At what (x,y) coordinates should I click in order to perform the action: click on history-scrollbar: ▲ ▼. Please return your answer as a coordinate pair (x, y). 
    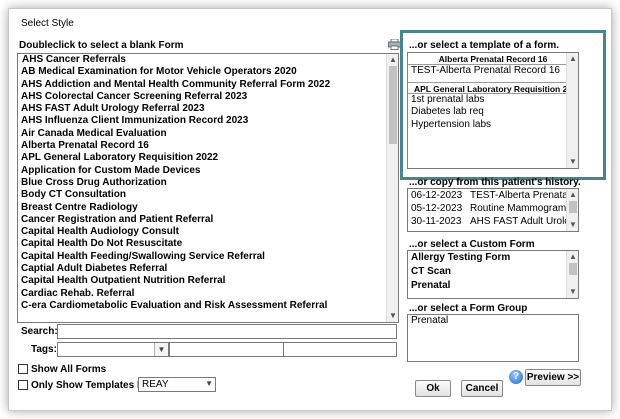
    Looking at the image, I should click on (572, 210).